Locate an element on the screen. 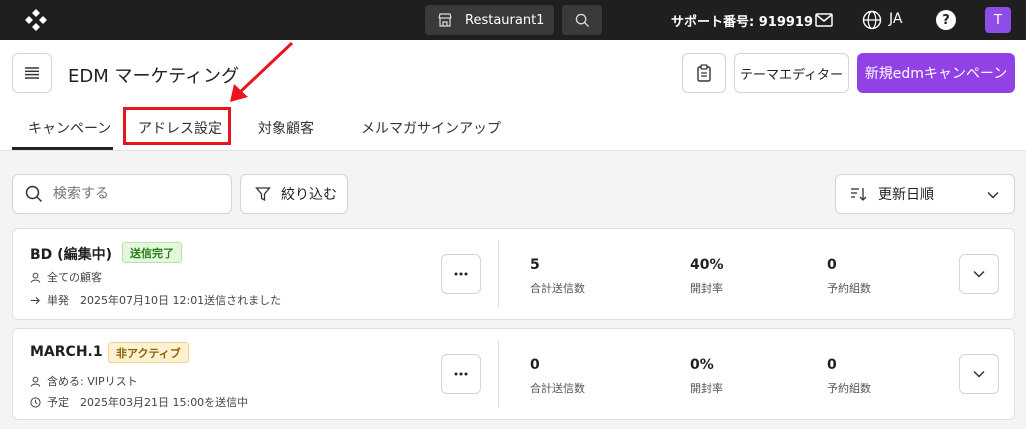 This screenshot has height=429, width=1026. campaign-audience: 含める: VIPリスト is located at coordinates (84, 381).